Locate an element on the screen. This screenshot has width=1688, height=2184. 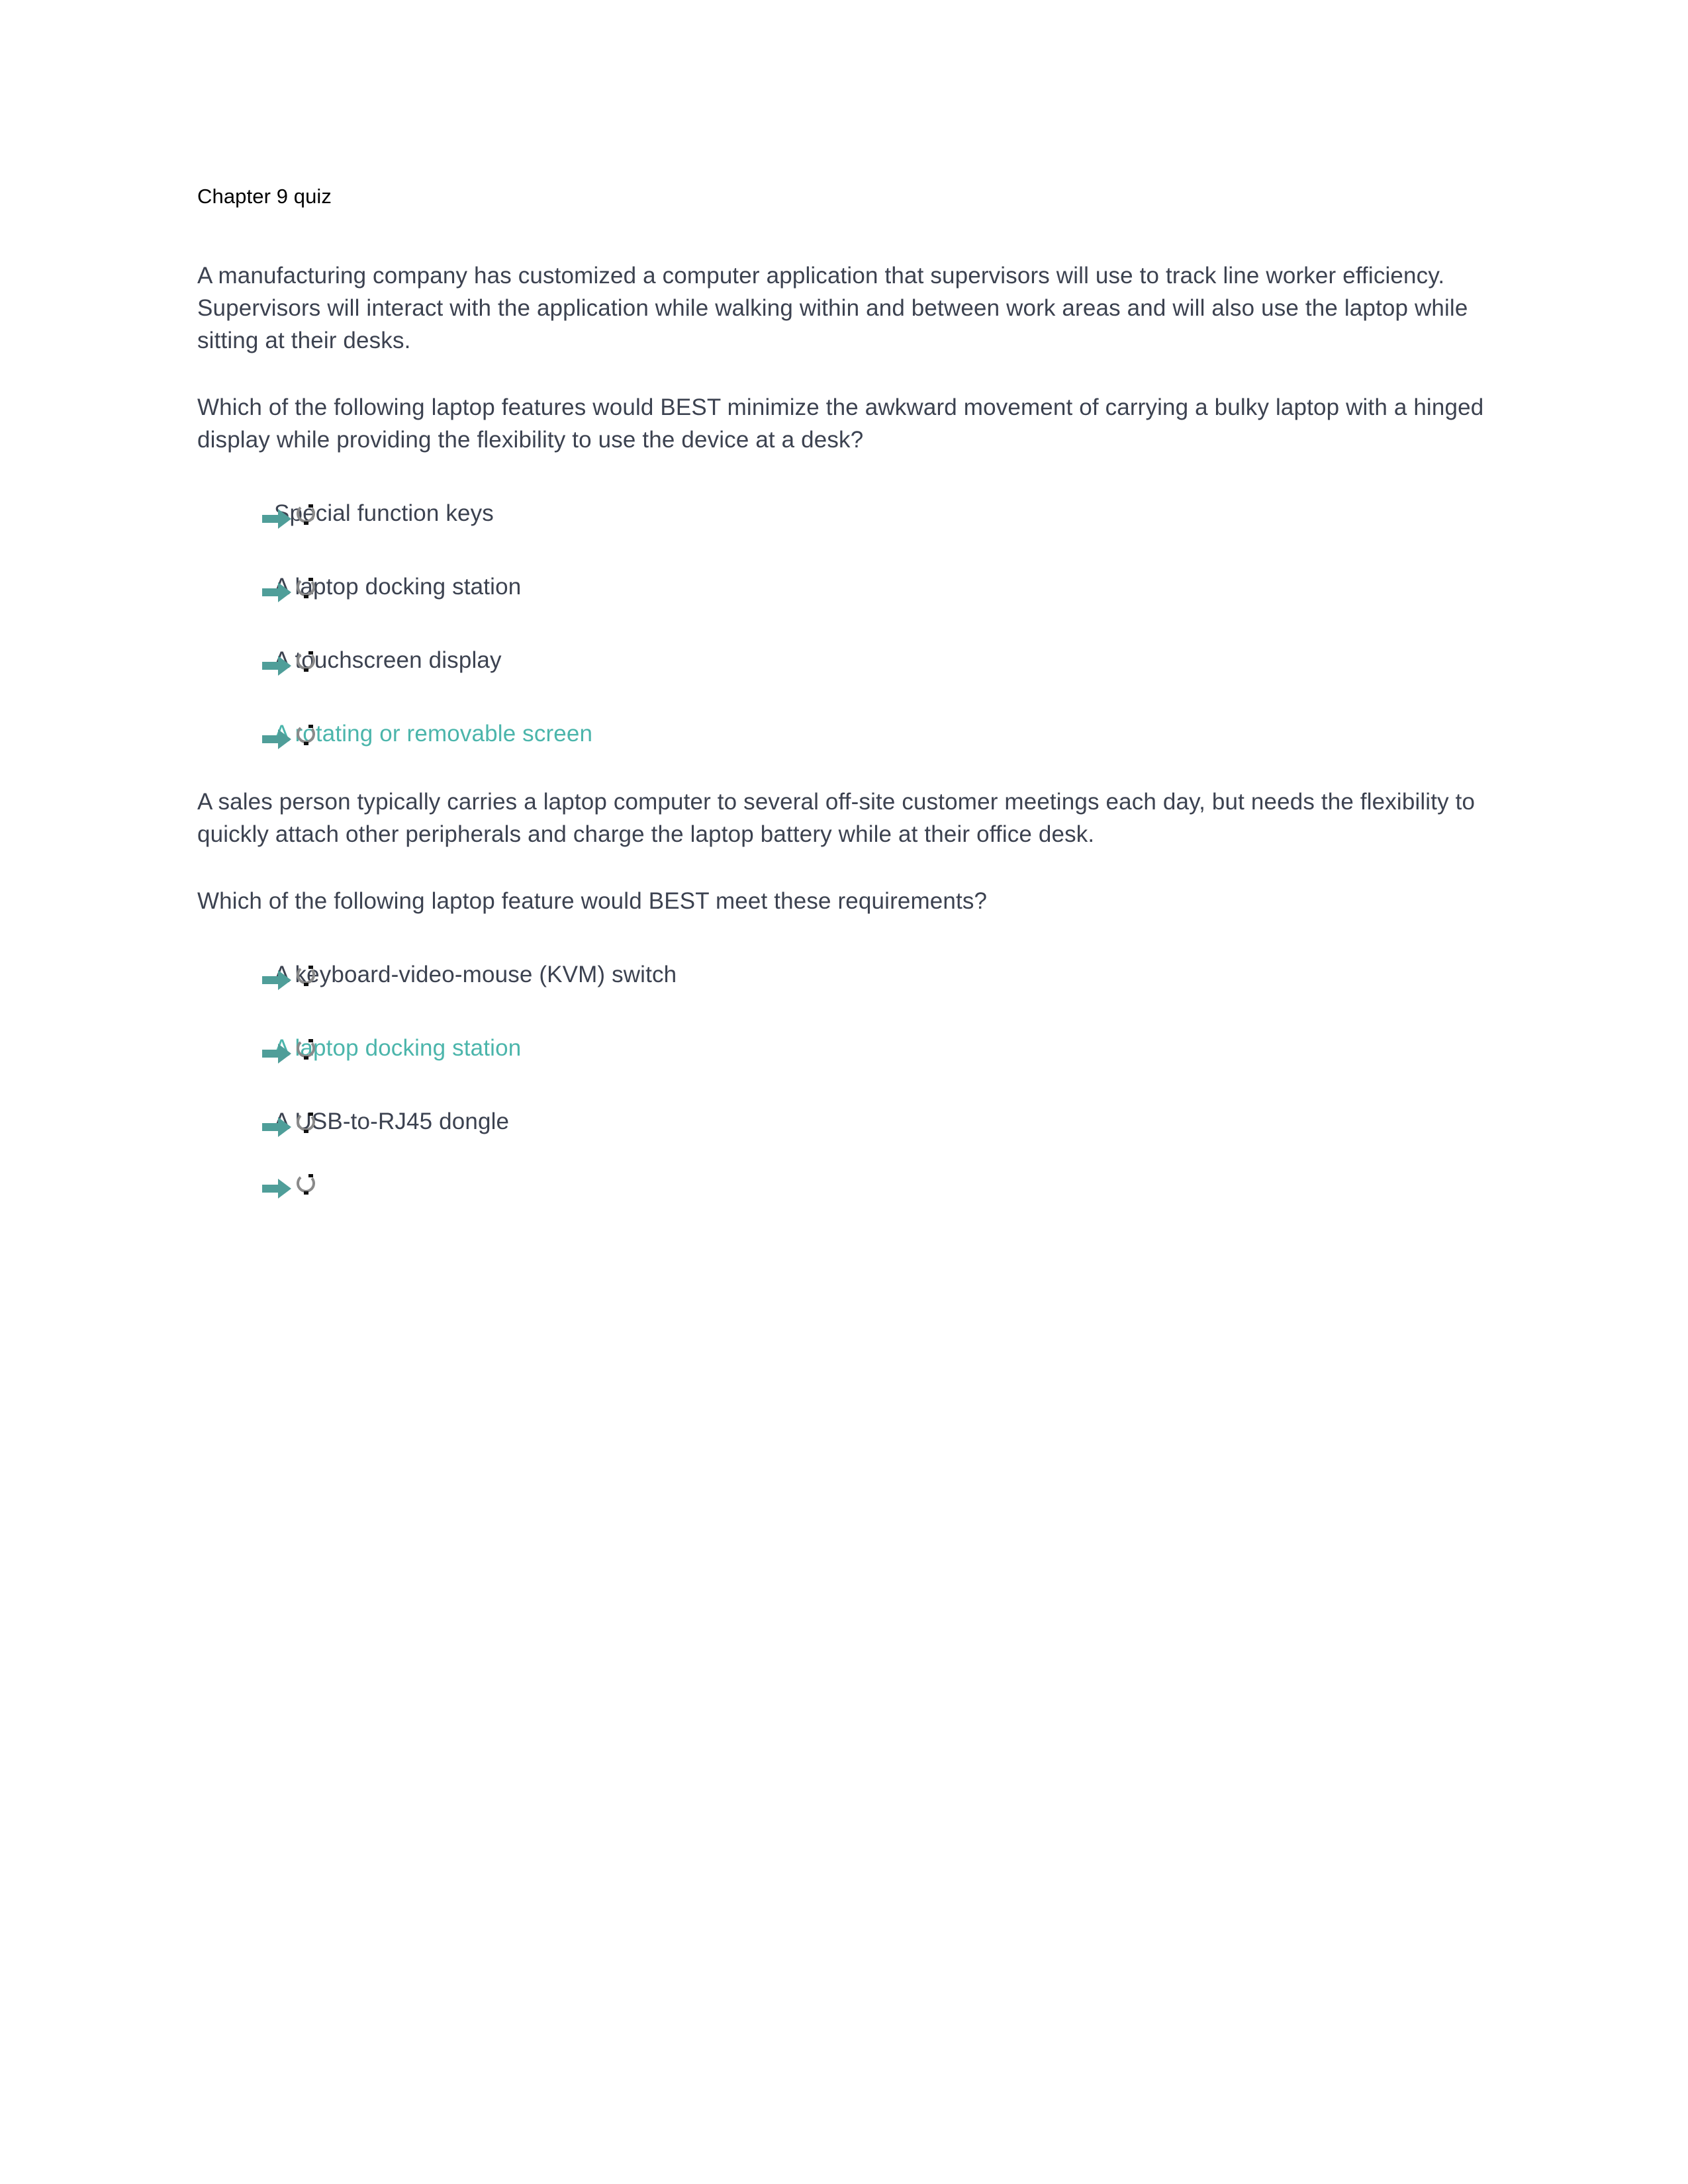
option-label-selected: A laptop docking station is located at coordinates (398, 1048).